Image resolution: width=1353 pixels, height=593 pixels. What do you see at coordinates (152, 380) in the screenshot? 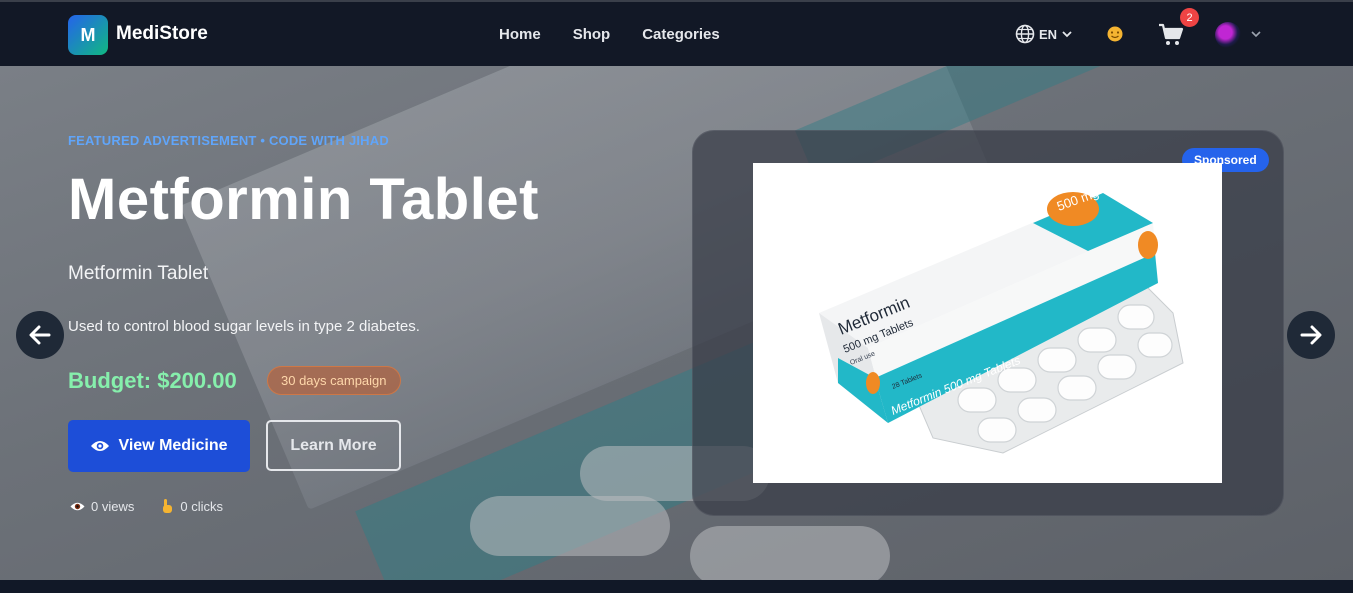
I see `budget-label: Budget: $200.00` at bounding box center [152, 380].